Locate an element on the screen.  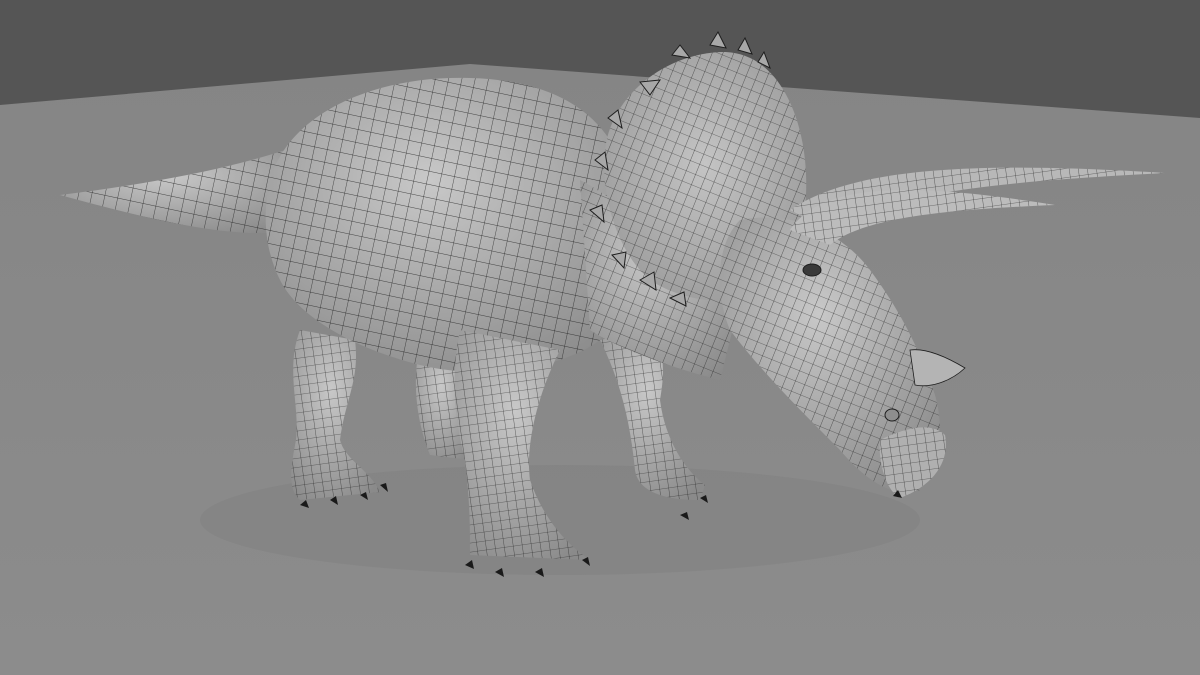
nostril is located at coordinates (892, 415).